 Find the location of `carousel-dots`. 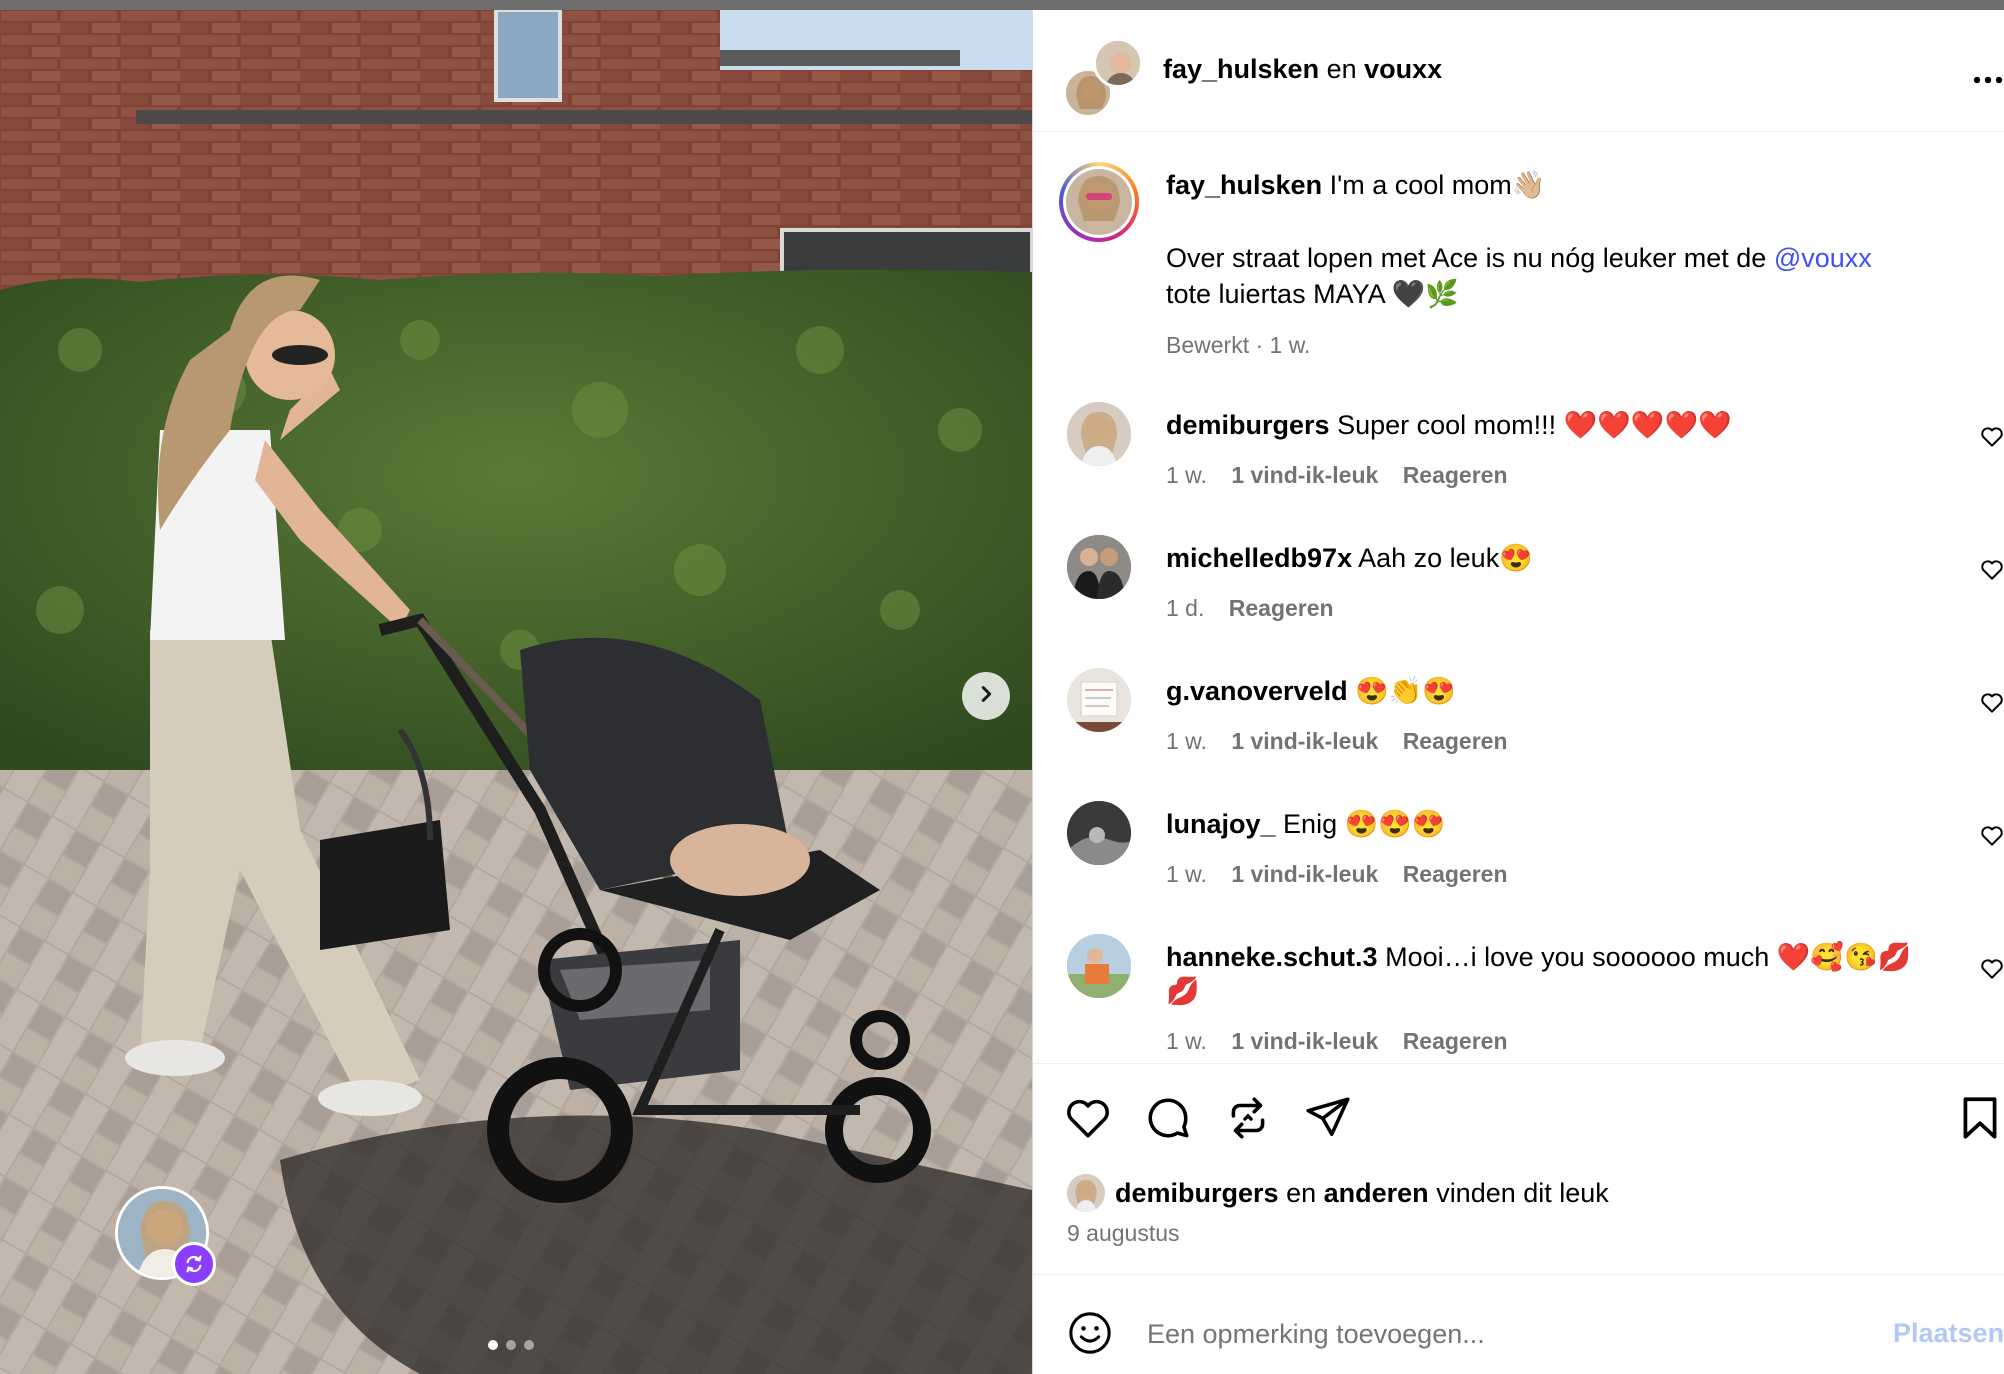

carousel-dots is located at coordinates (511, 1345).